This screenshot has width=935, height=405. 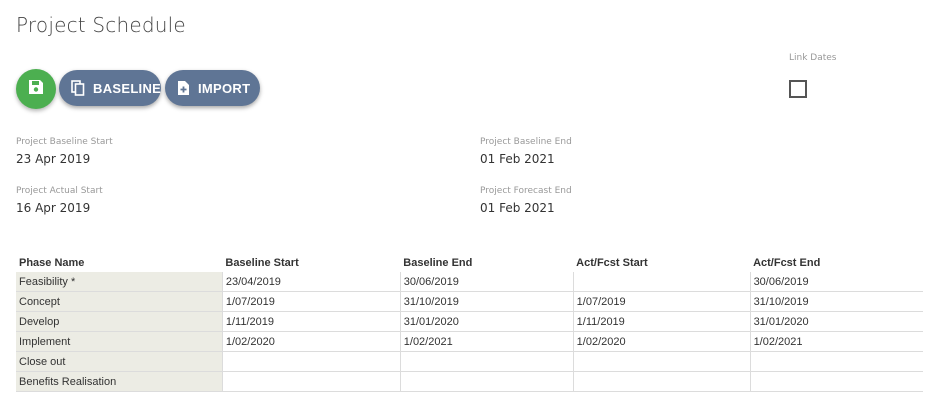 What do you see at coordinates (517, 208) in the screenshot?
I see `forecast-end-value: 01 Feb 2021` at bounding box center [517, 208].